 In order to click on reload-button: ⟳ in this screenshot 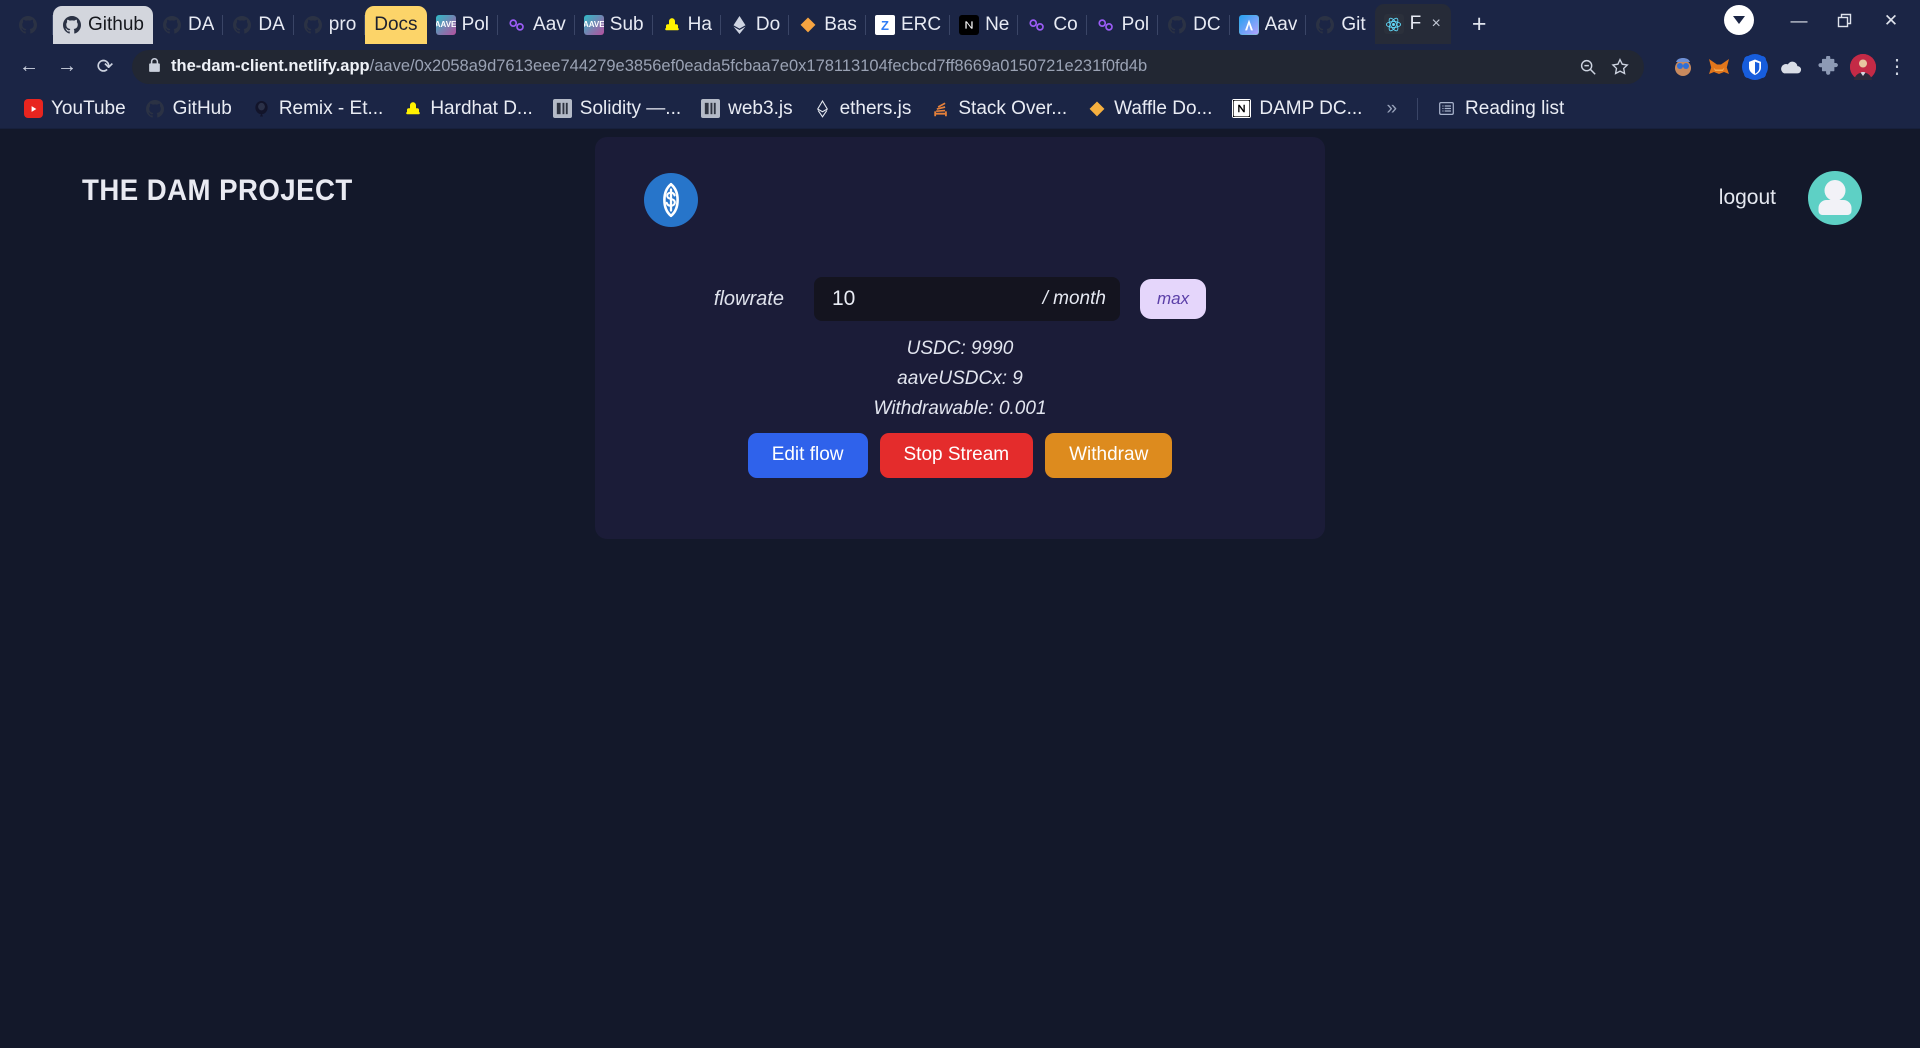, I will do `click(105, 67)`.